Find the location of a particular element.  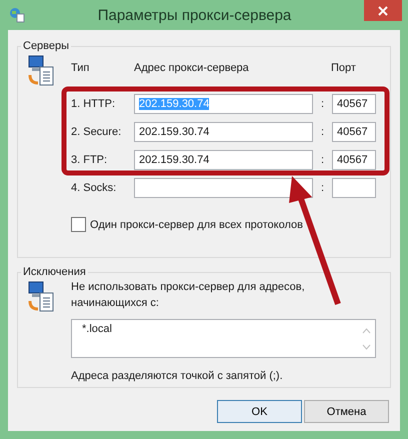

globe-icon is located at coordinates (17, 15).